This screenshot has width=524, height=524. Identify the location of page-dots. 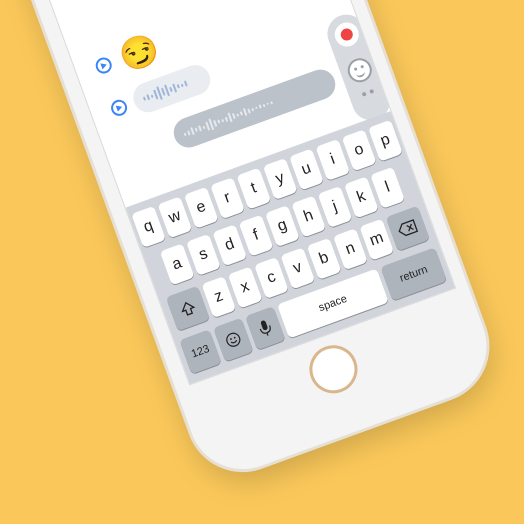
(368, 92).